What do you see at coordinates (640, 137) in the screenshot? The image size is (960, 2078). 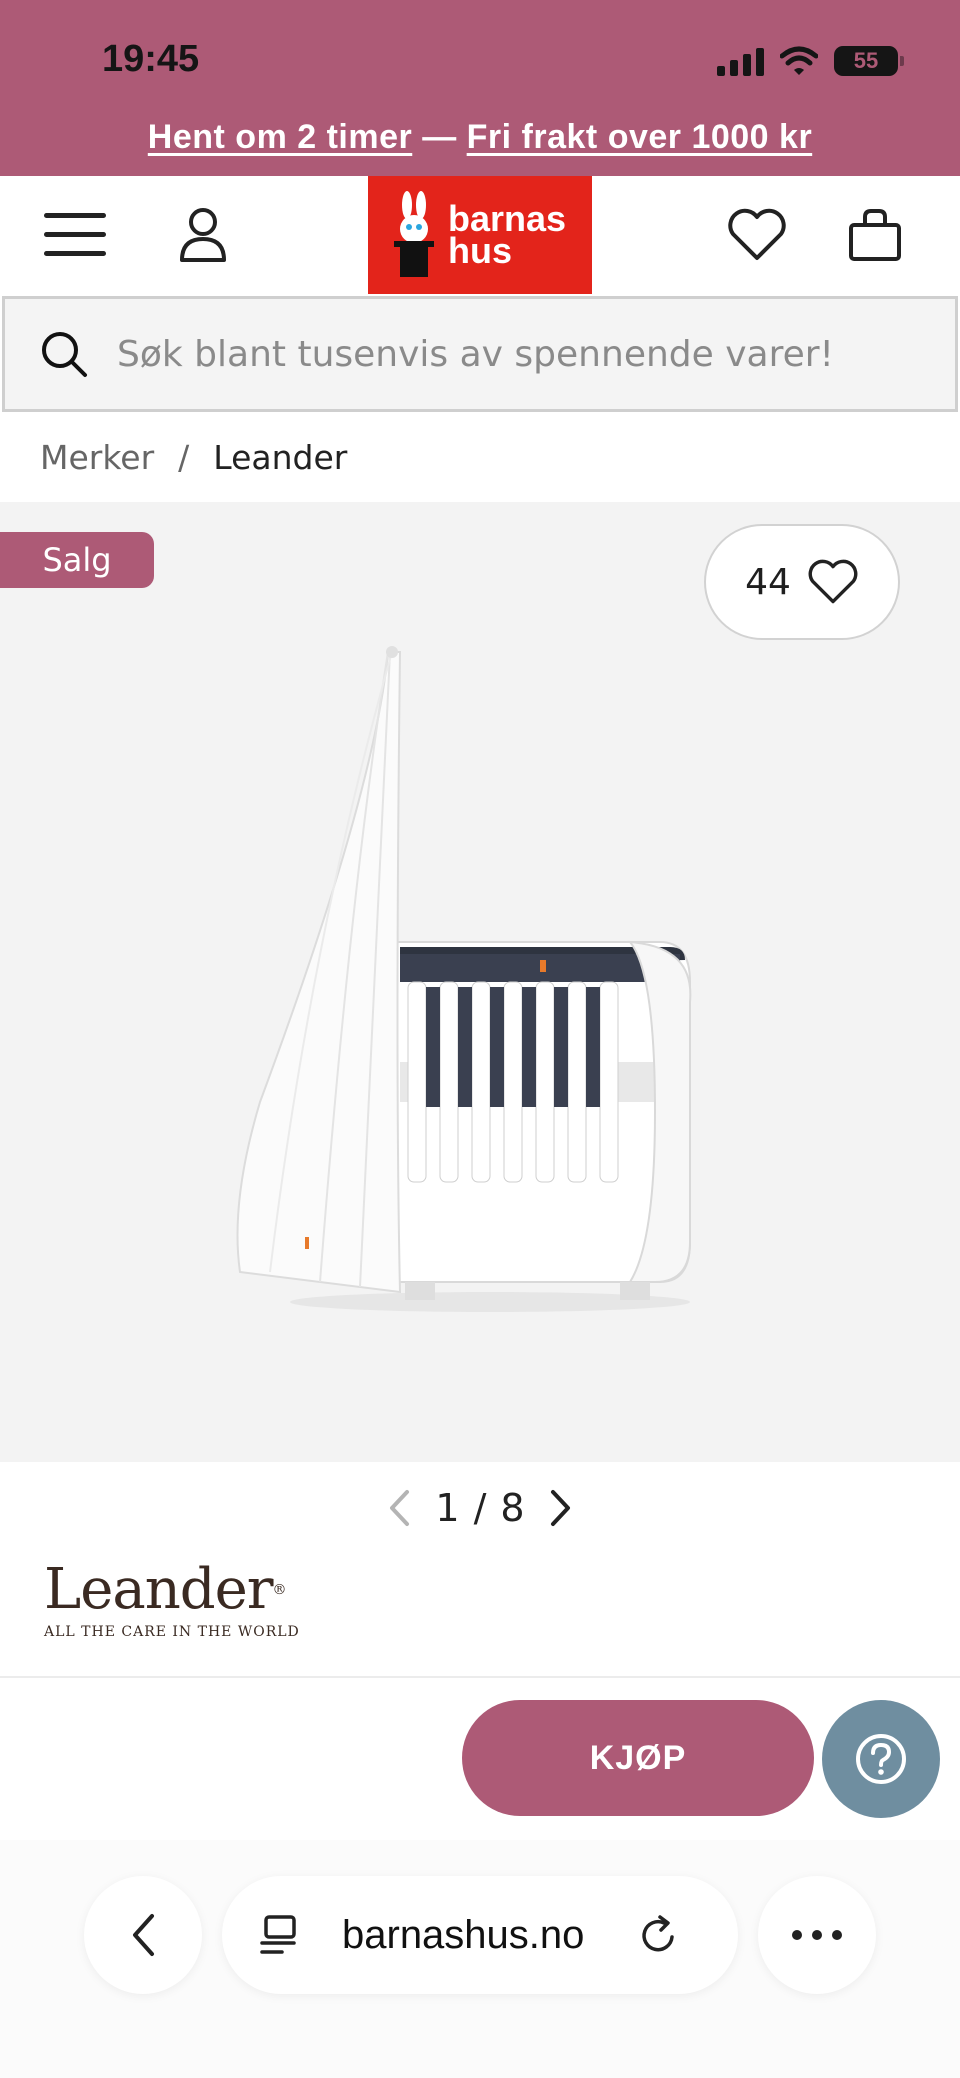 I see `free-shipping-link: Fri frakt over 1000 kr` at bounding box center [640, 137].